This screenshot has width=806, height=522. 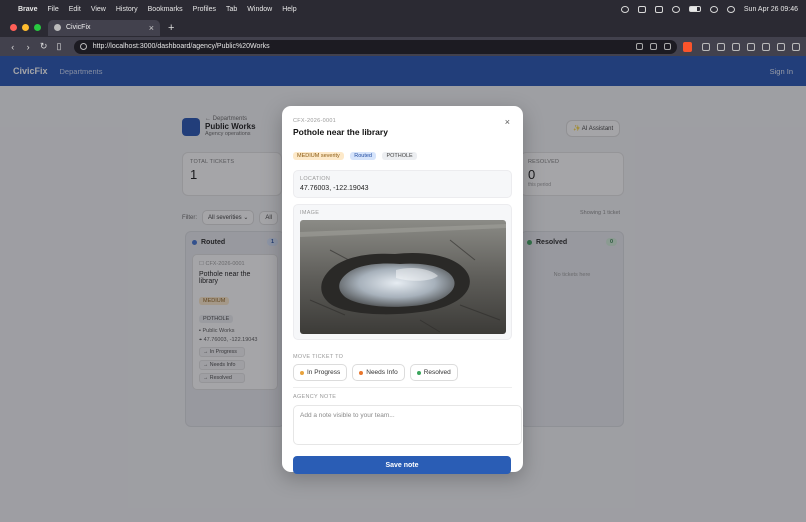 What do you see at coordinates (403, 27) in the screenshot?
I see `tab-strip: CivicFix × +` at bounding box center [403, 27].